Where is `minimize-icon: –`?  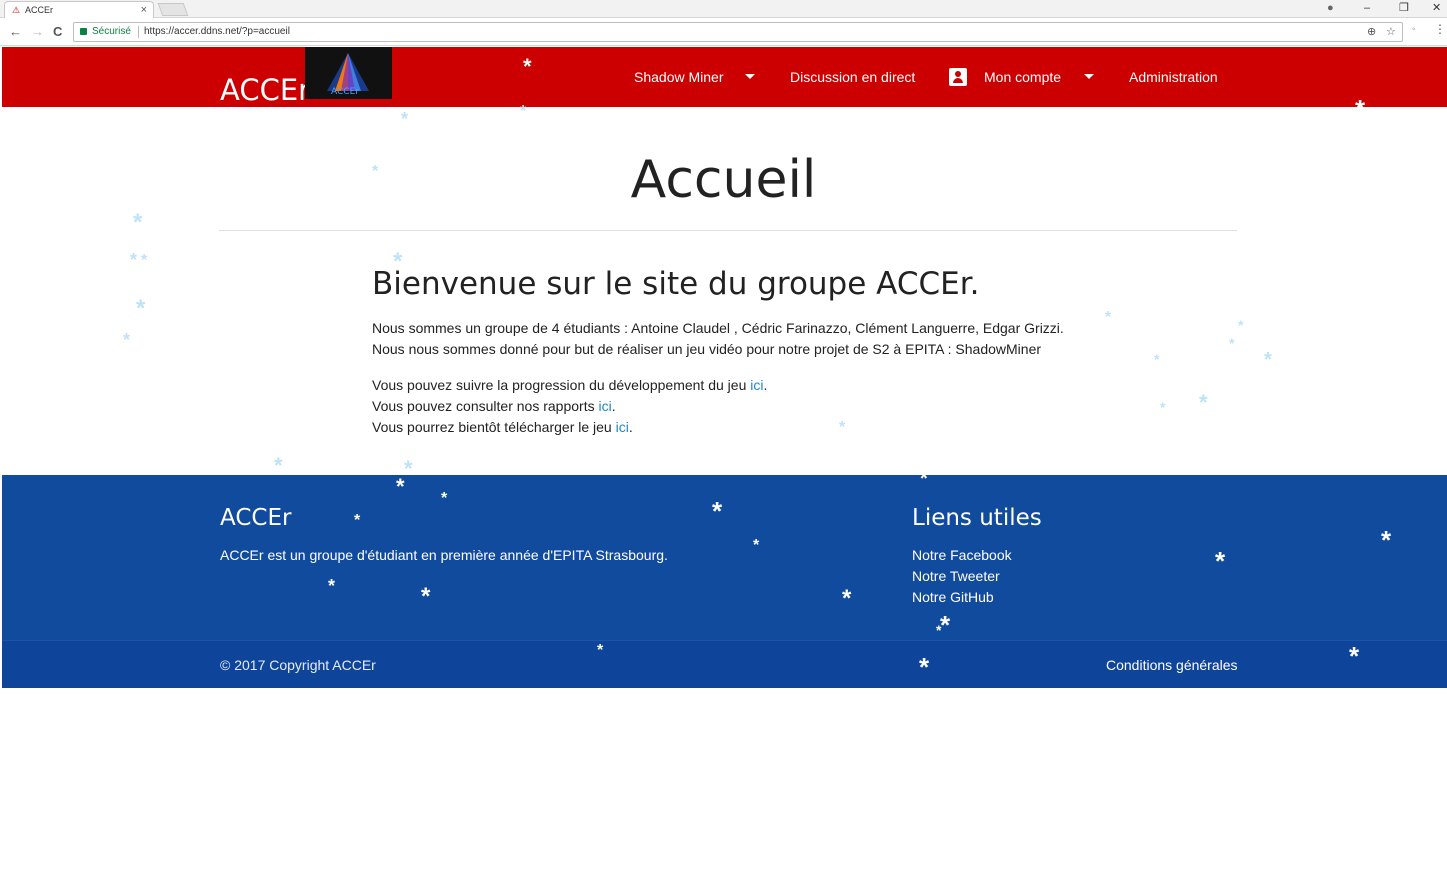
minimize-icon: – is located at coordinates (1367, 8).